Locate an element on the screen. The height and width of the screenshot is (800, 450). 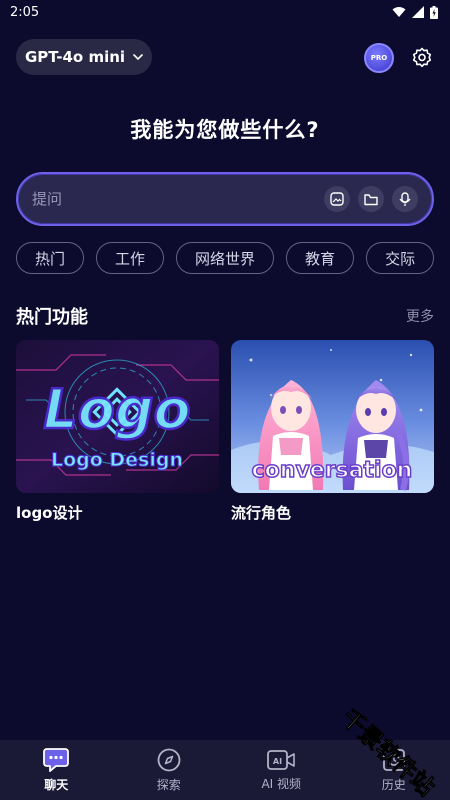
category-chips: 热门 工作 网络世界 教育 交际 is located at coordinates (233, 259).